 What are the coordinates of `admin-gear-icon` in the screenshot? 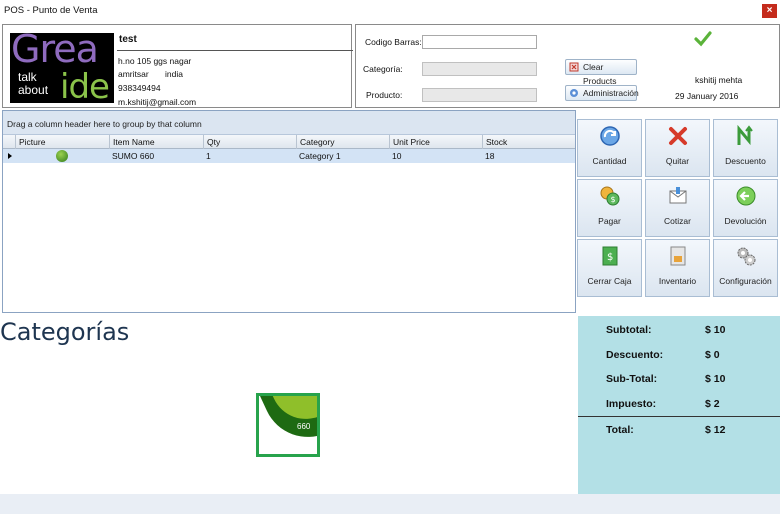 It's located at (574, 93).